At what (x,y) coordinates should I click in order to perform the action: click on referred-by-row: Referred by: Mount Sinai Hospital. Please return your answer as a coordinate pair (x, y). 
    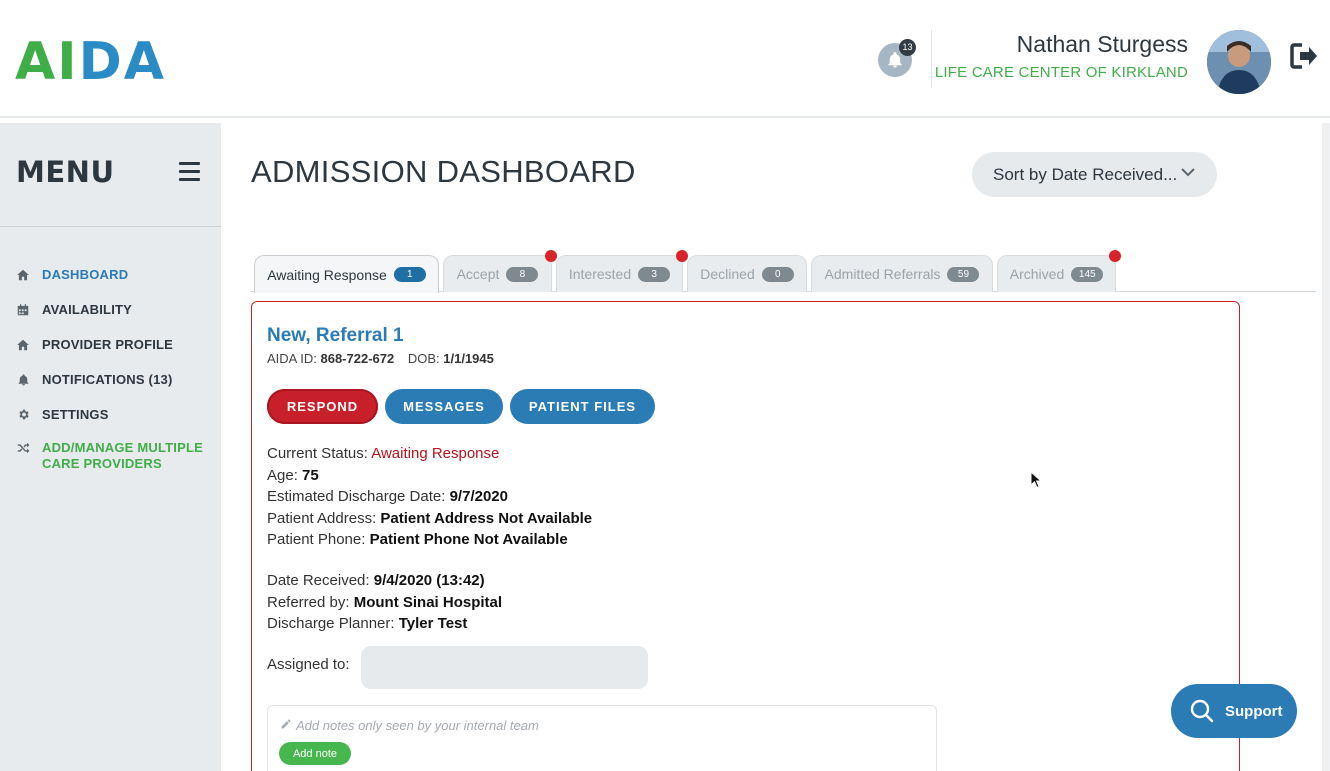
    Looking at the image, I should click on (385, 602).